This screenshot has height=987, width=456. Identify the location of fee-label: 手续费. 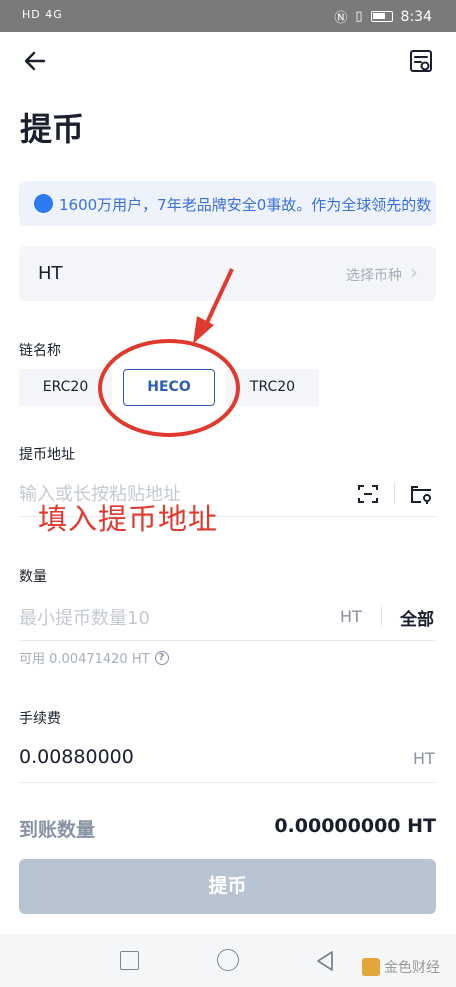
(40, 719).